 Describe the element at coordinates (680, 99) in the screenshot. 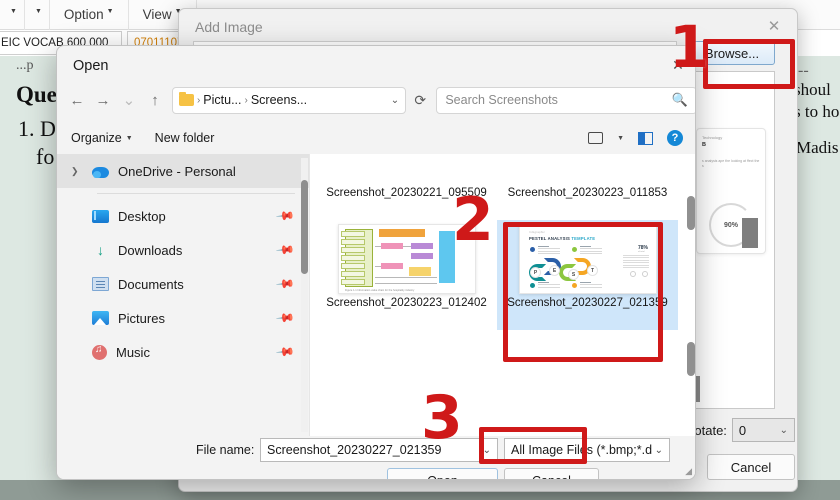

I see `search-icon: 🔍` at that location.